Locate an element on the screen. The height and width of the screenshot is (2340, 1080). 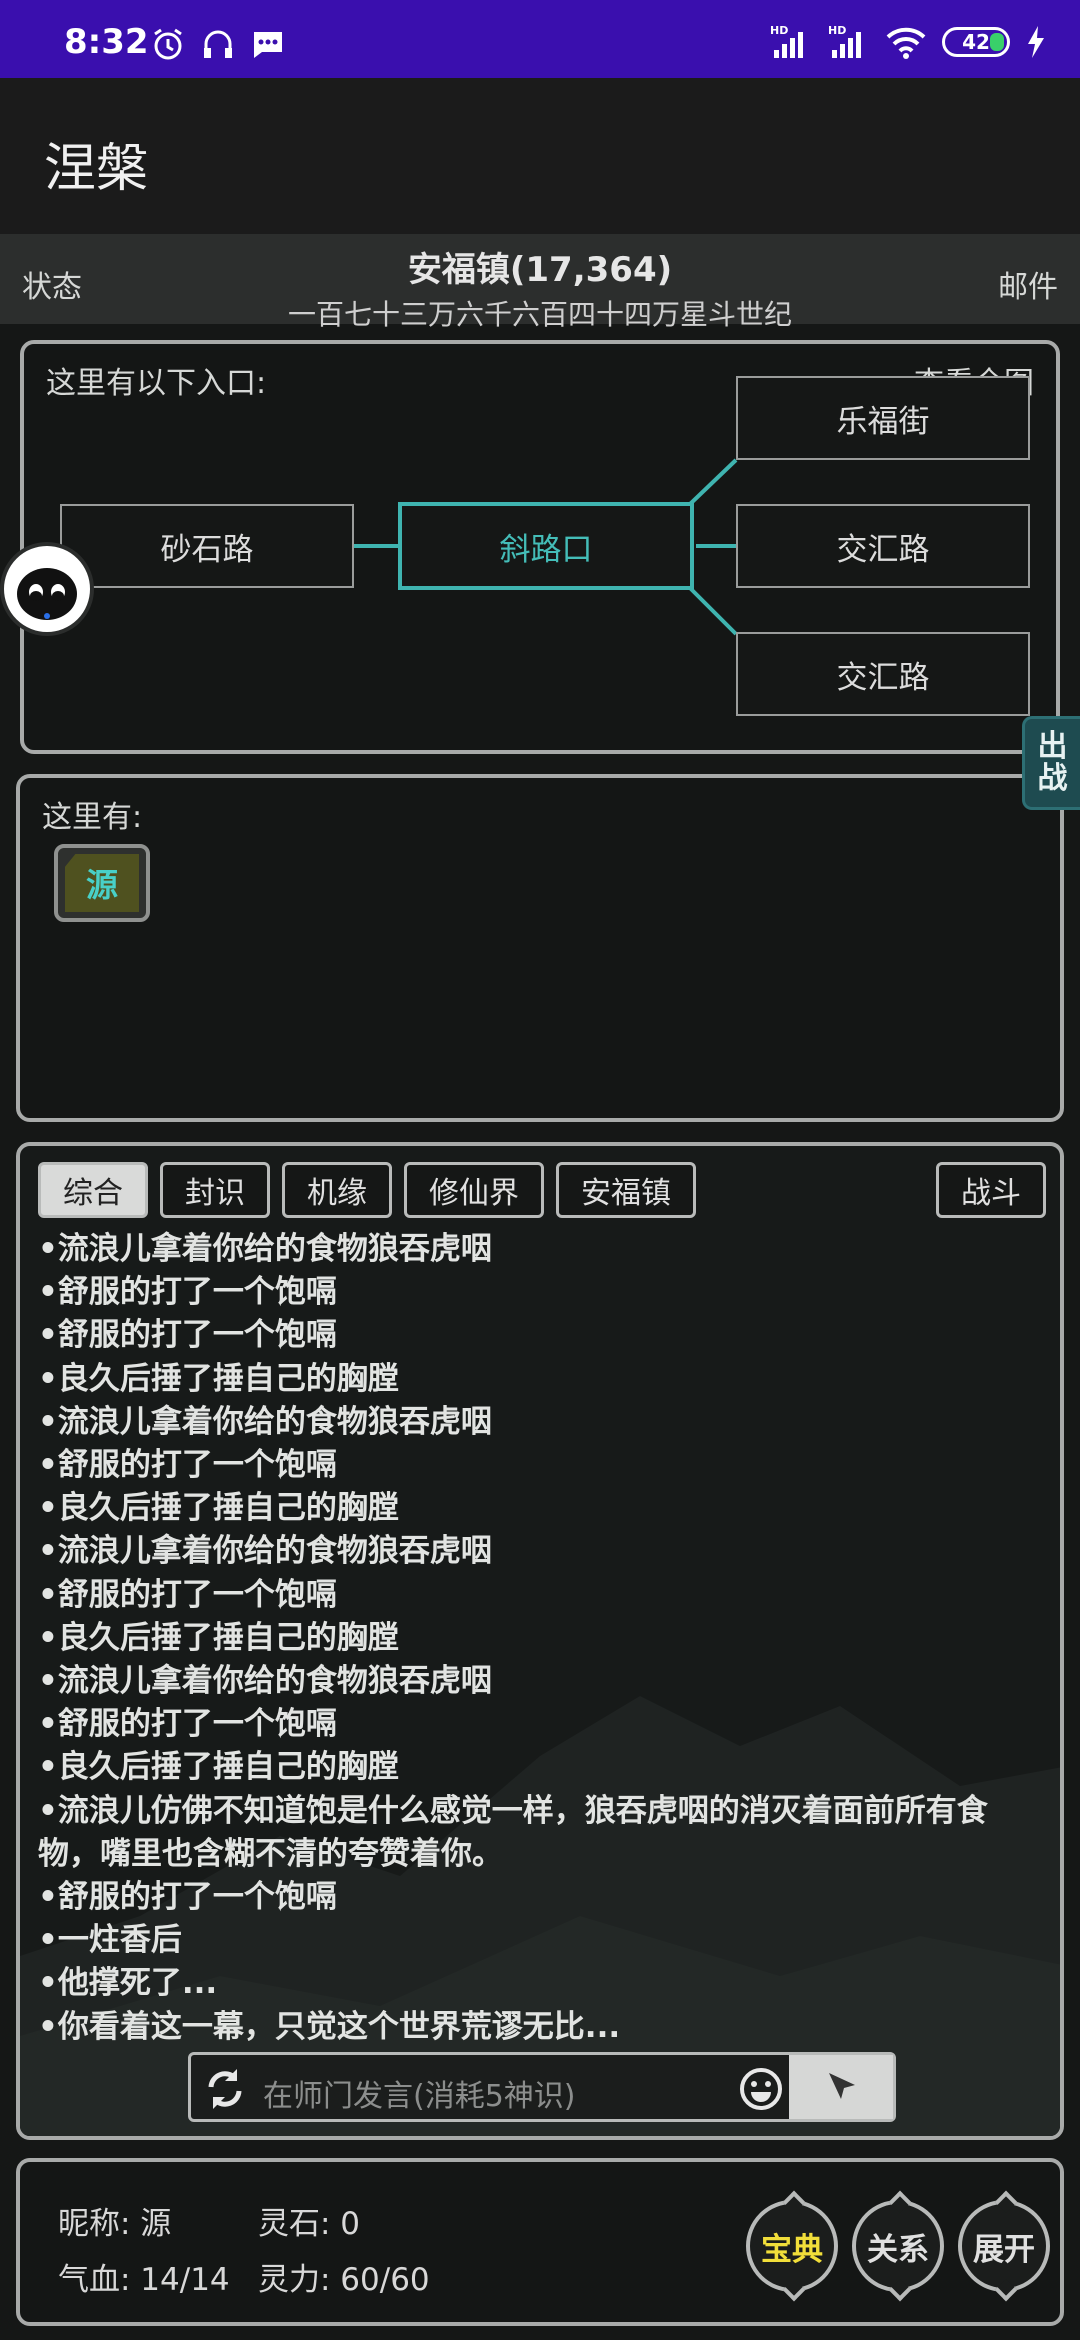
floating-assistant-button is located at coordinates (47, 589).